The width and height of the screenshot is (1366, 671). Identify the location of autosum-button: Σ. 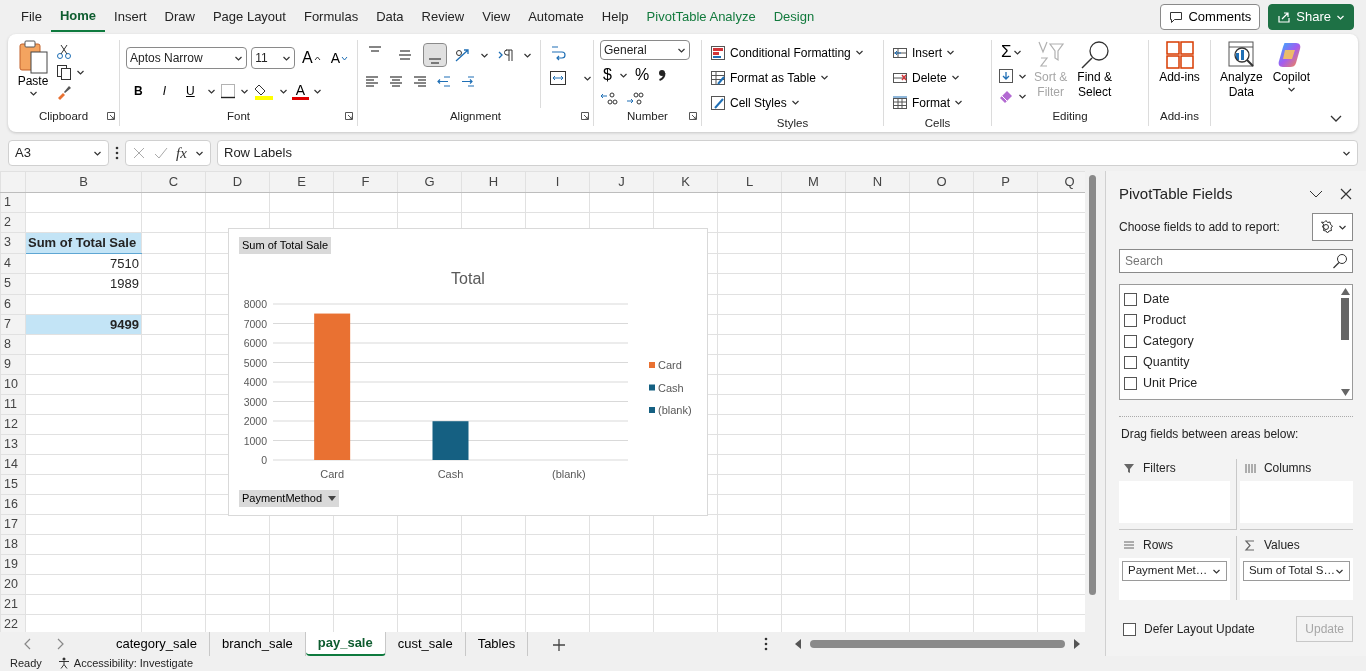
(1012, 52).